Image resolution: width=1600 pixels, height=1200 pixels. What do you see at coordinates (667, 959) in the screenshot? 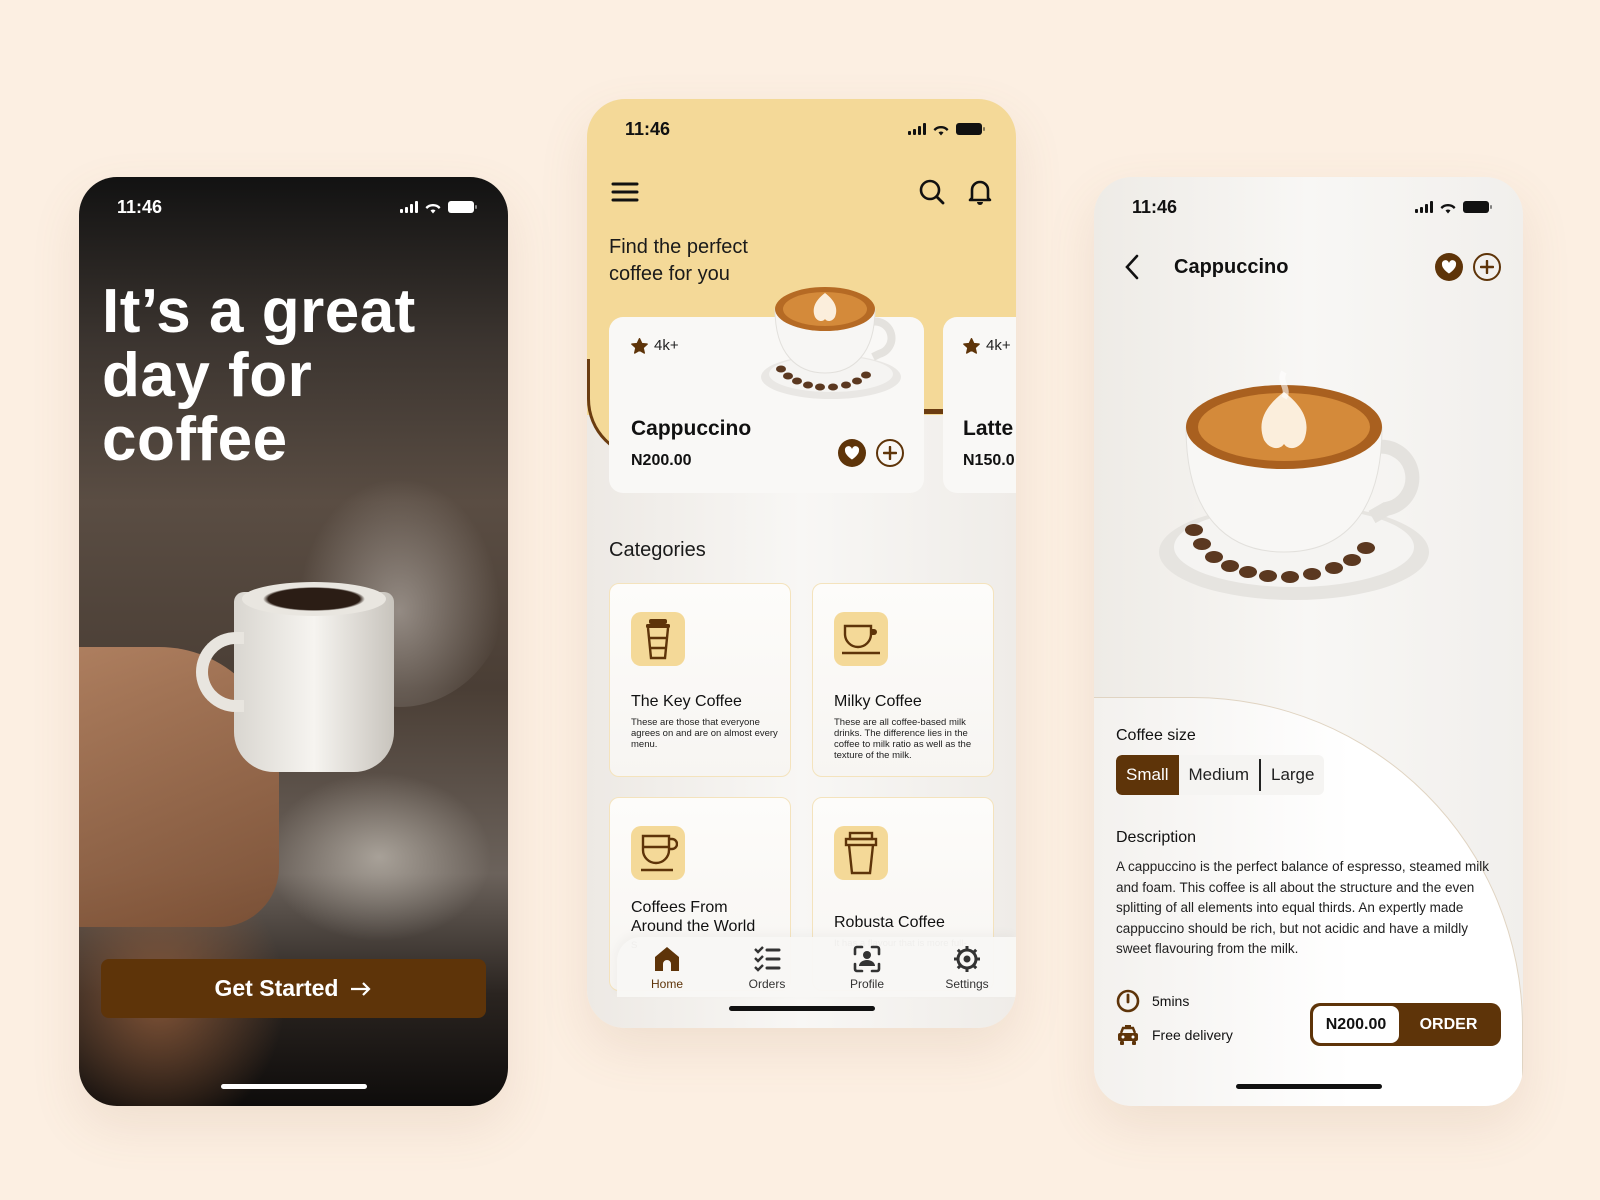
I see `home-icon` at bounding box center [667, 959].